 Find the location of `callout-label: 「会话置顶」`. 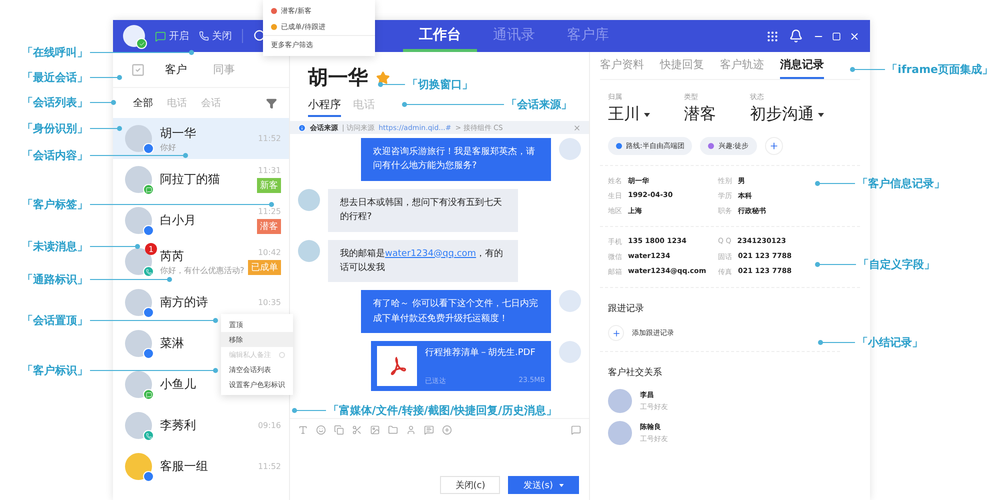

callout-label: 「会话置顶」 is located at coordinates (55, 320).